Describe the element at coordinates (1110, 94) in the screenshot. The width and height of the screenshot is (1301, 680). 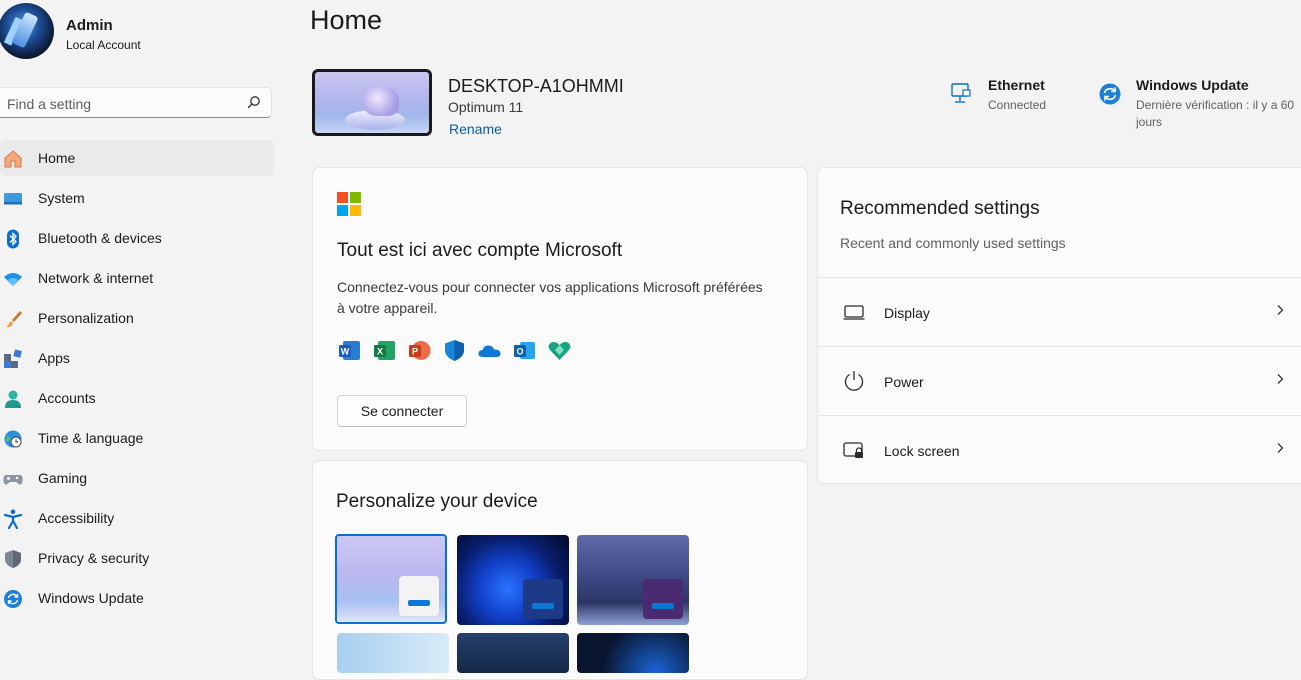
I see `windows-update-status-icon` at that location.